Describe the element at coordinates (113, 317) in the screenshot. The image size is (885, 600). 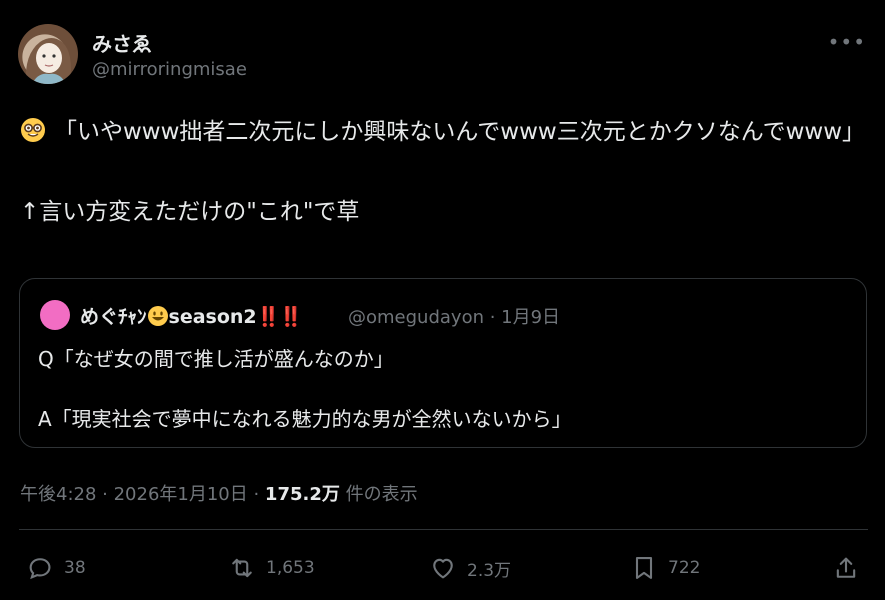
I see `quoted-author-name-prefix: めぐﾁｬﾝ` at that location.